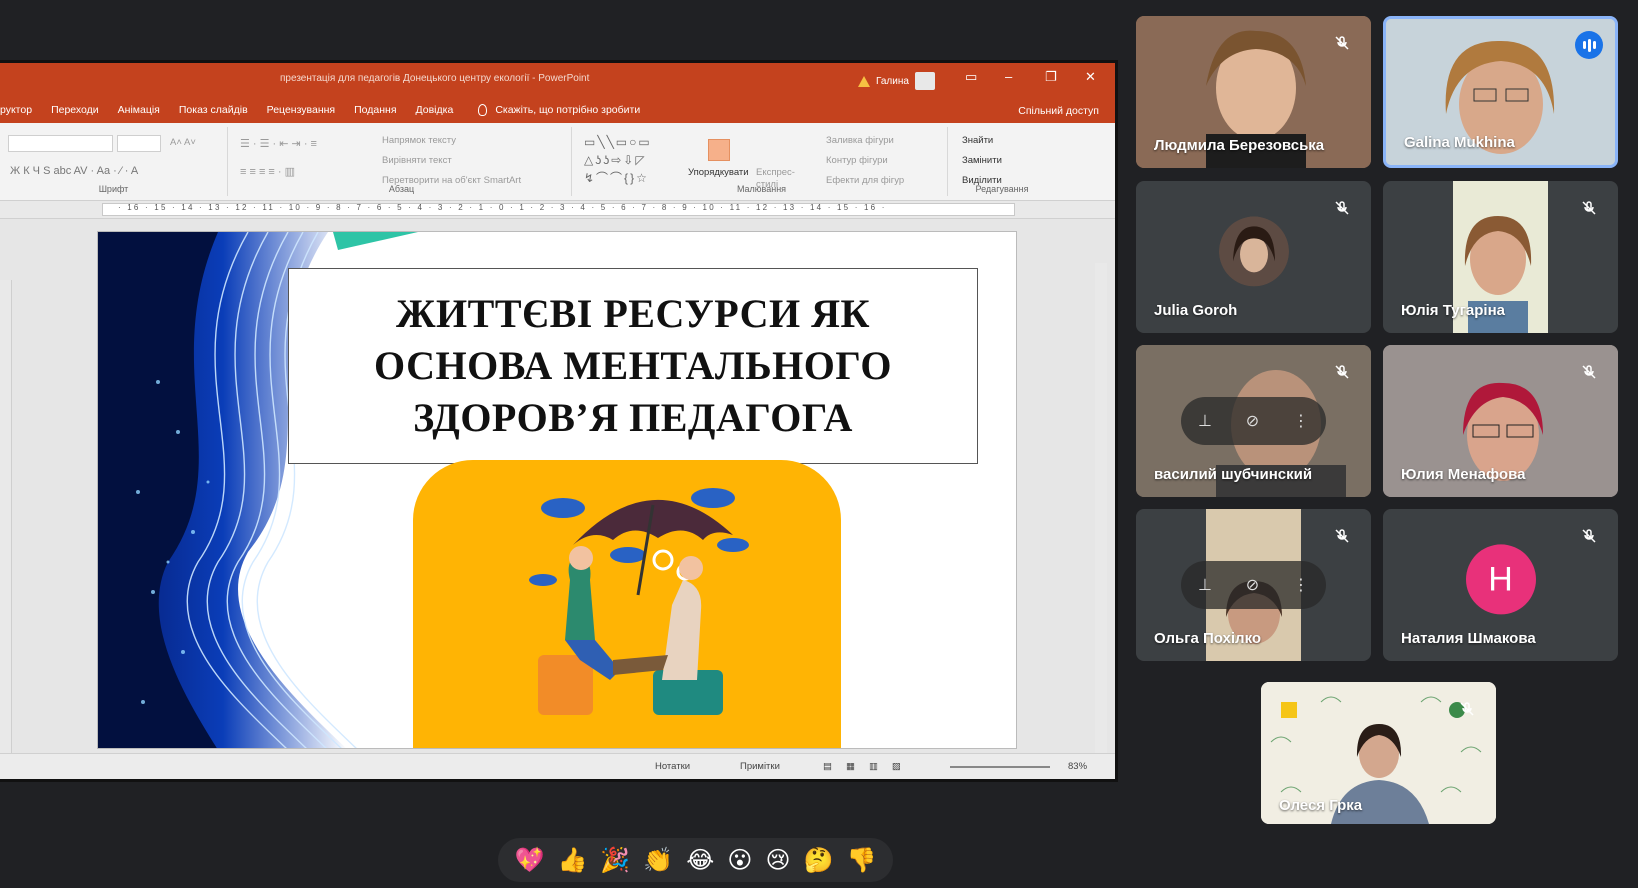  What do you see at coordinates (1500, 257) in the screenshot?
I see `participant-tile: Юлія Тугаріна` at bounding box center [1500, 257].